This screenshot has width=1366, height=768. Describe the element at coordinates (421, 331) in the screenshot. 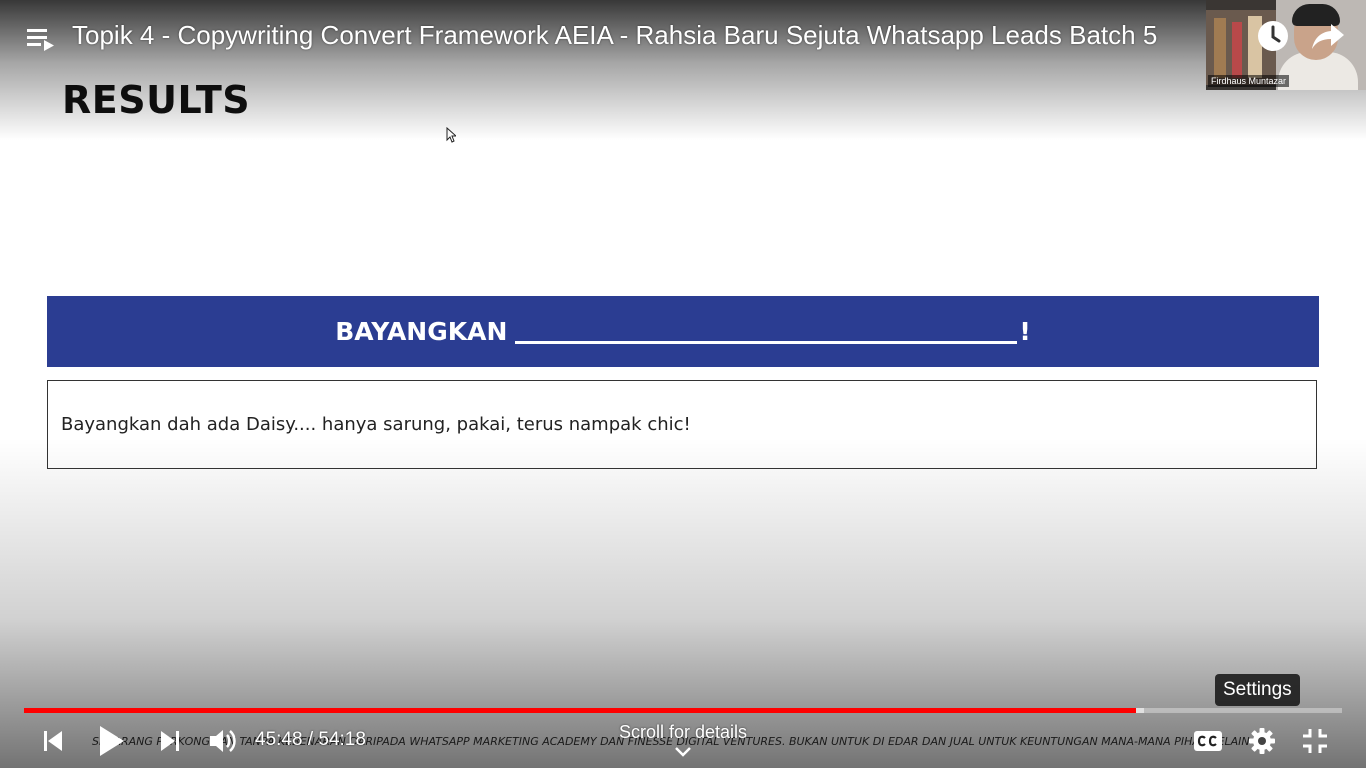

I see `slide-banner-text: BAYANGKAN` at that location.